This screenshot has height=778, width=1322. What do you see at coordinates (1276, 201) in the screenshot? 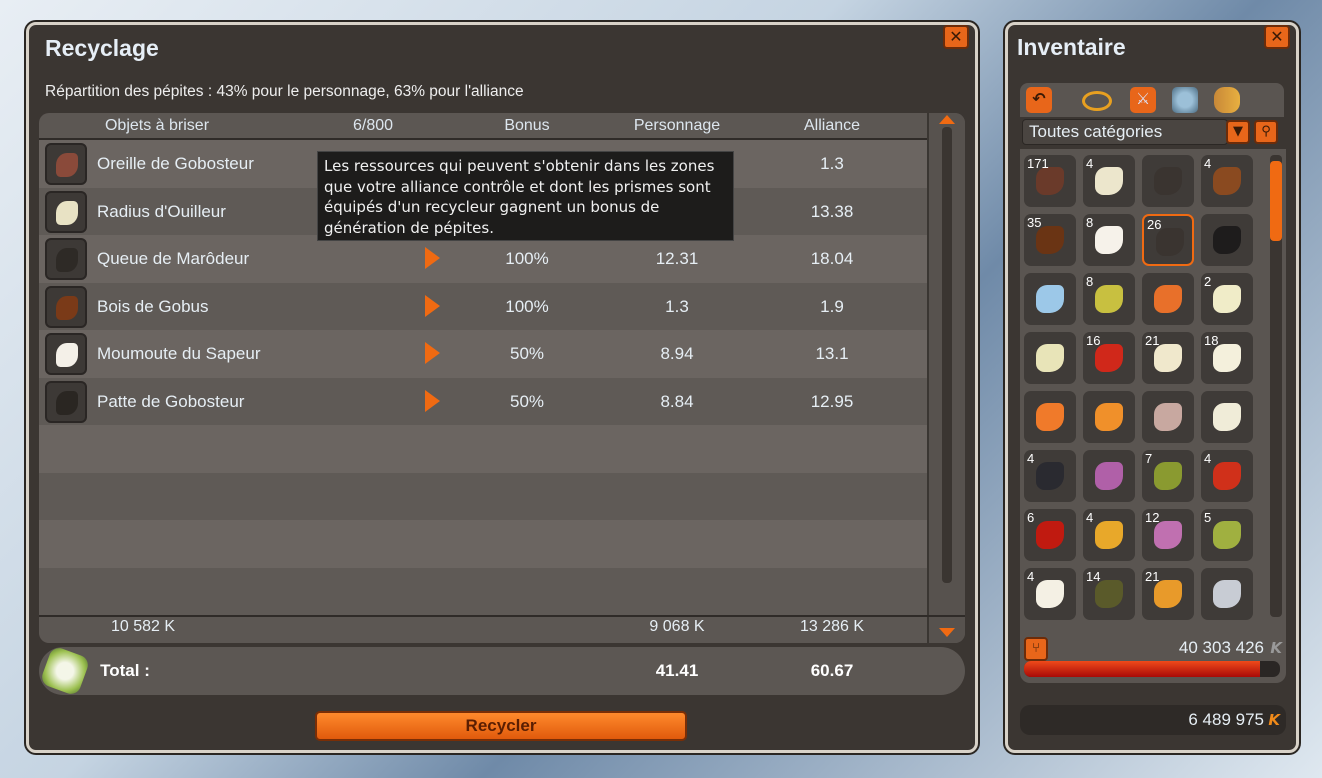
I see `scroll-thumb` at bounding box center [1276, 201].